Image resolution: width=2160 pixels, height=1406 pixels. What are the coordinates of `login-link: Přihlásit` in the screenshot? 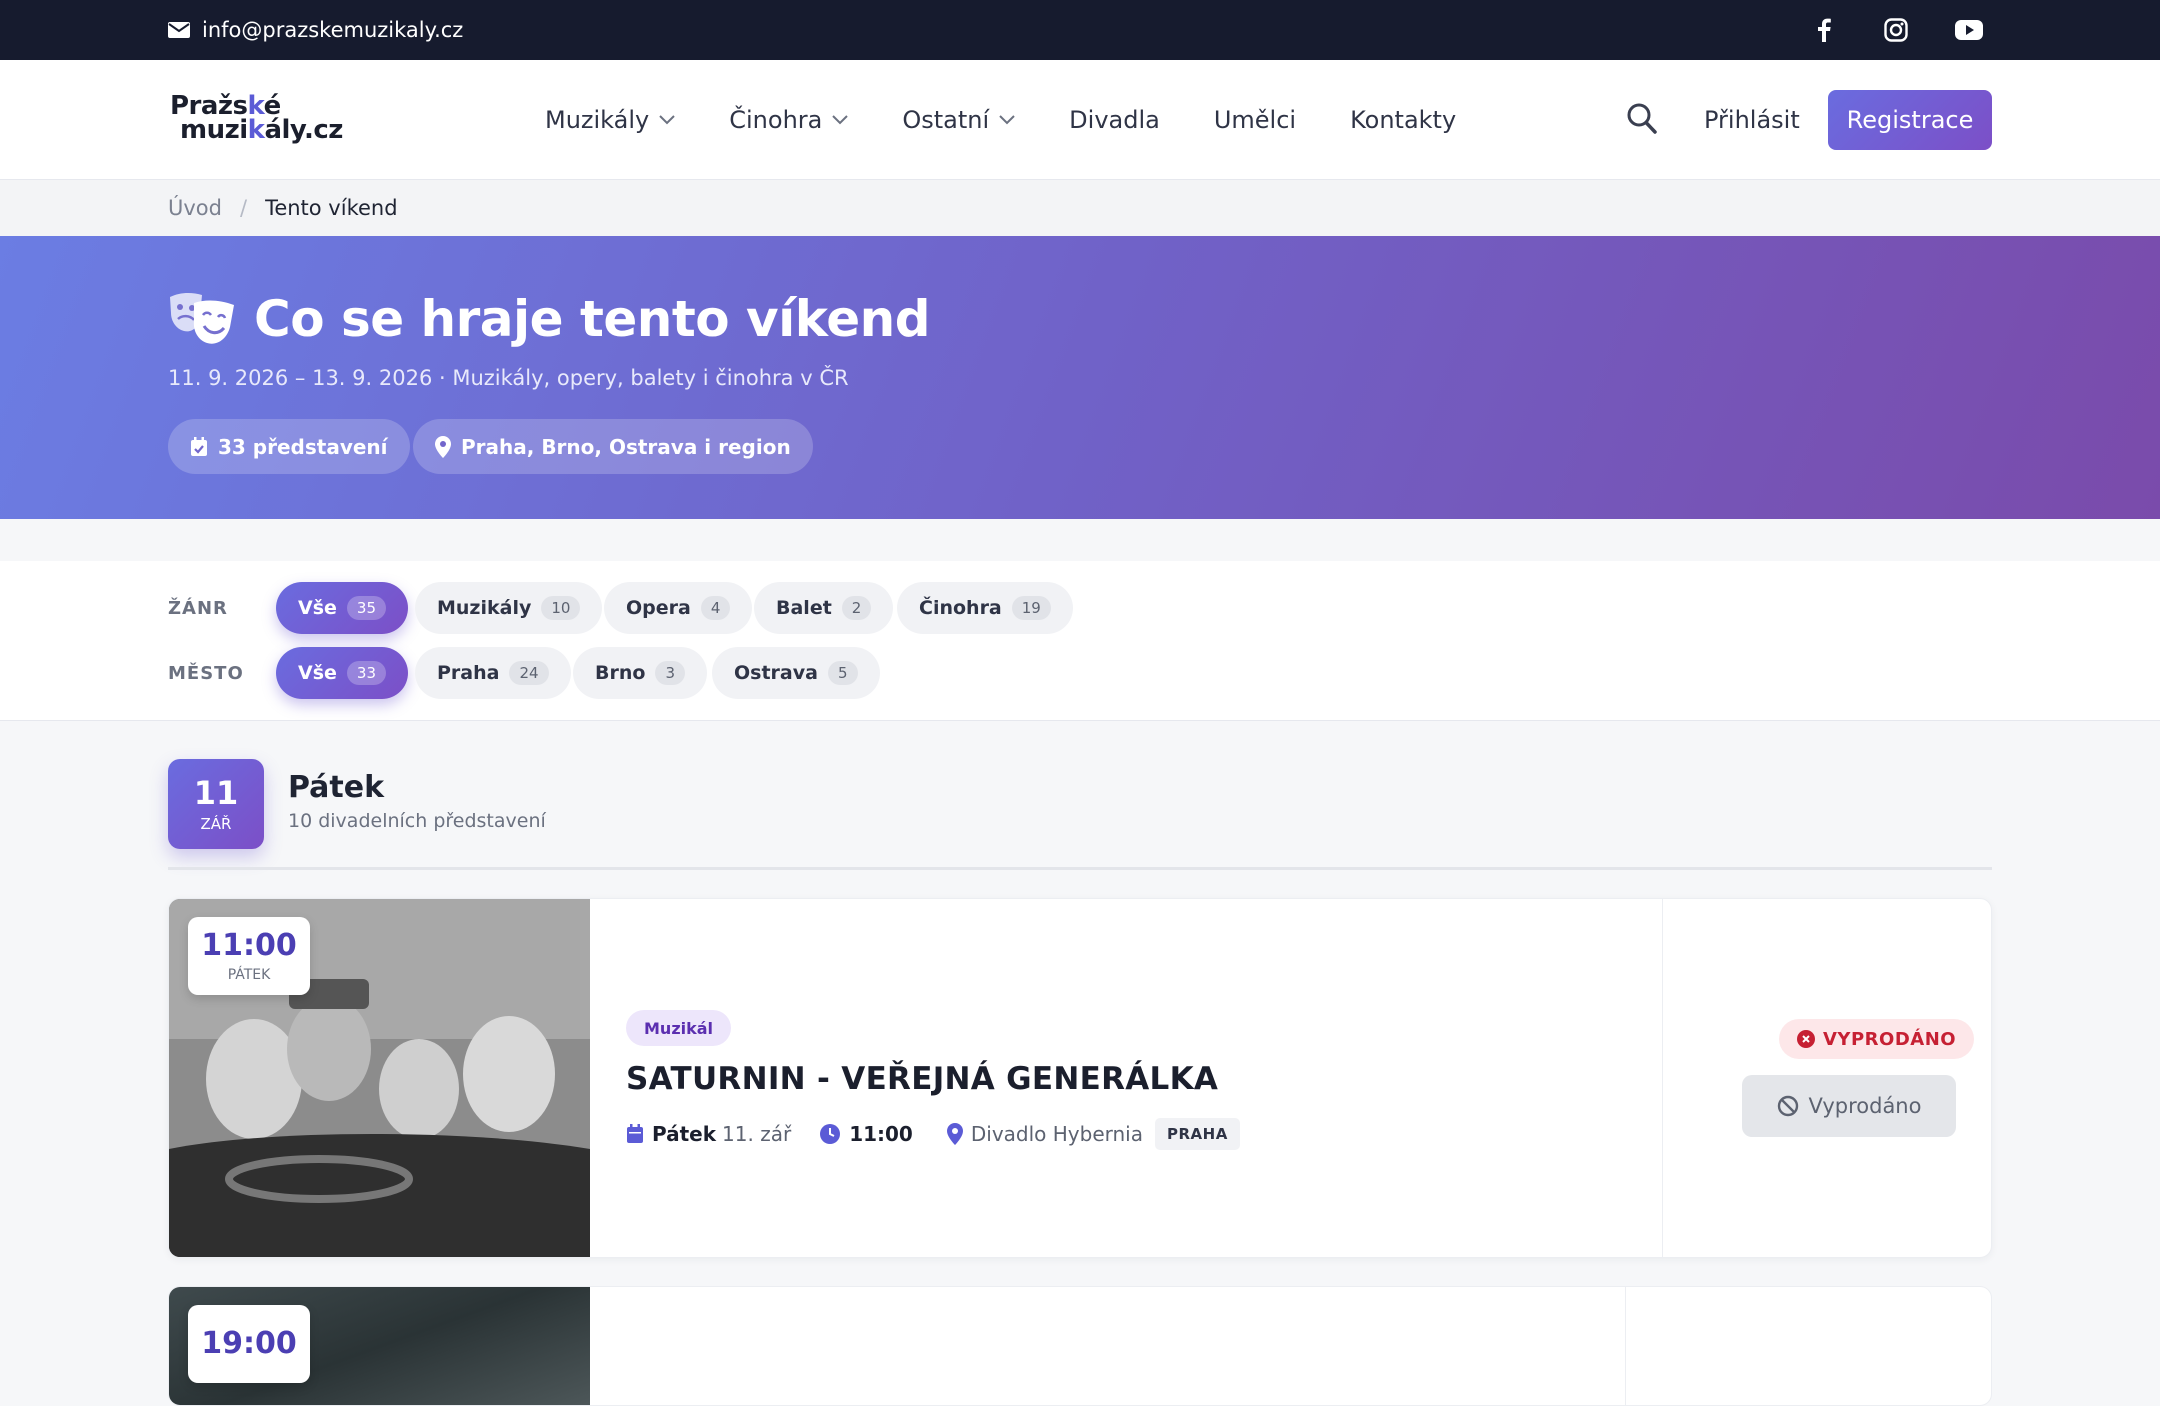 It's located at (1752, 120).